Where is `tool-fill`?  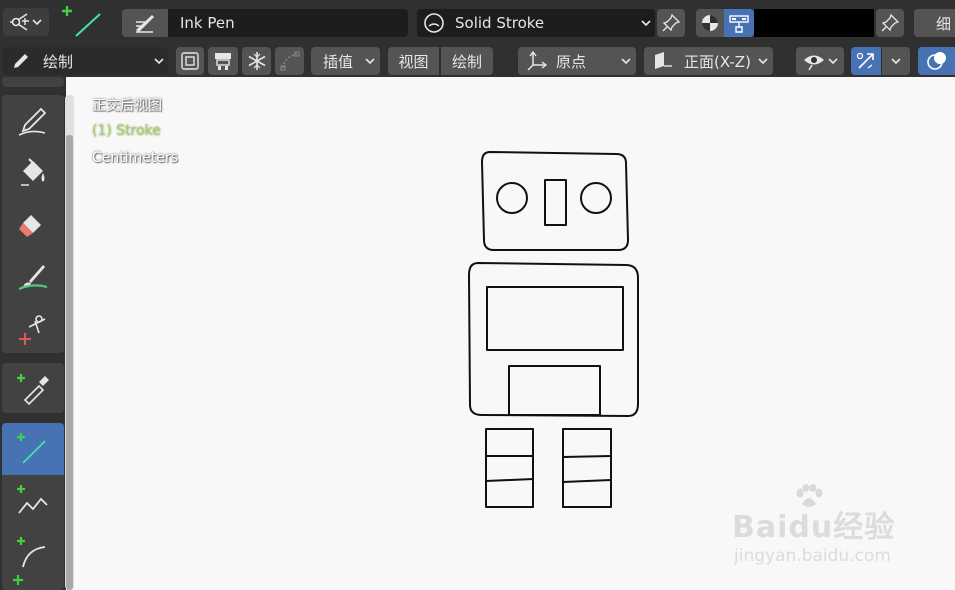
tool-fill is located at coordinates (33, 173).